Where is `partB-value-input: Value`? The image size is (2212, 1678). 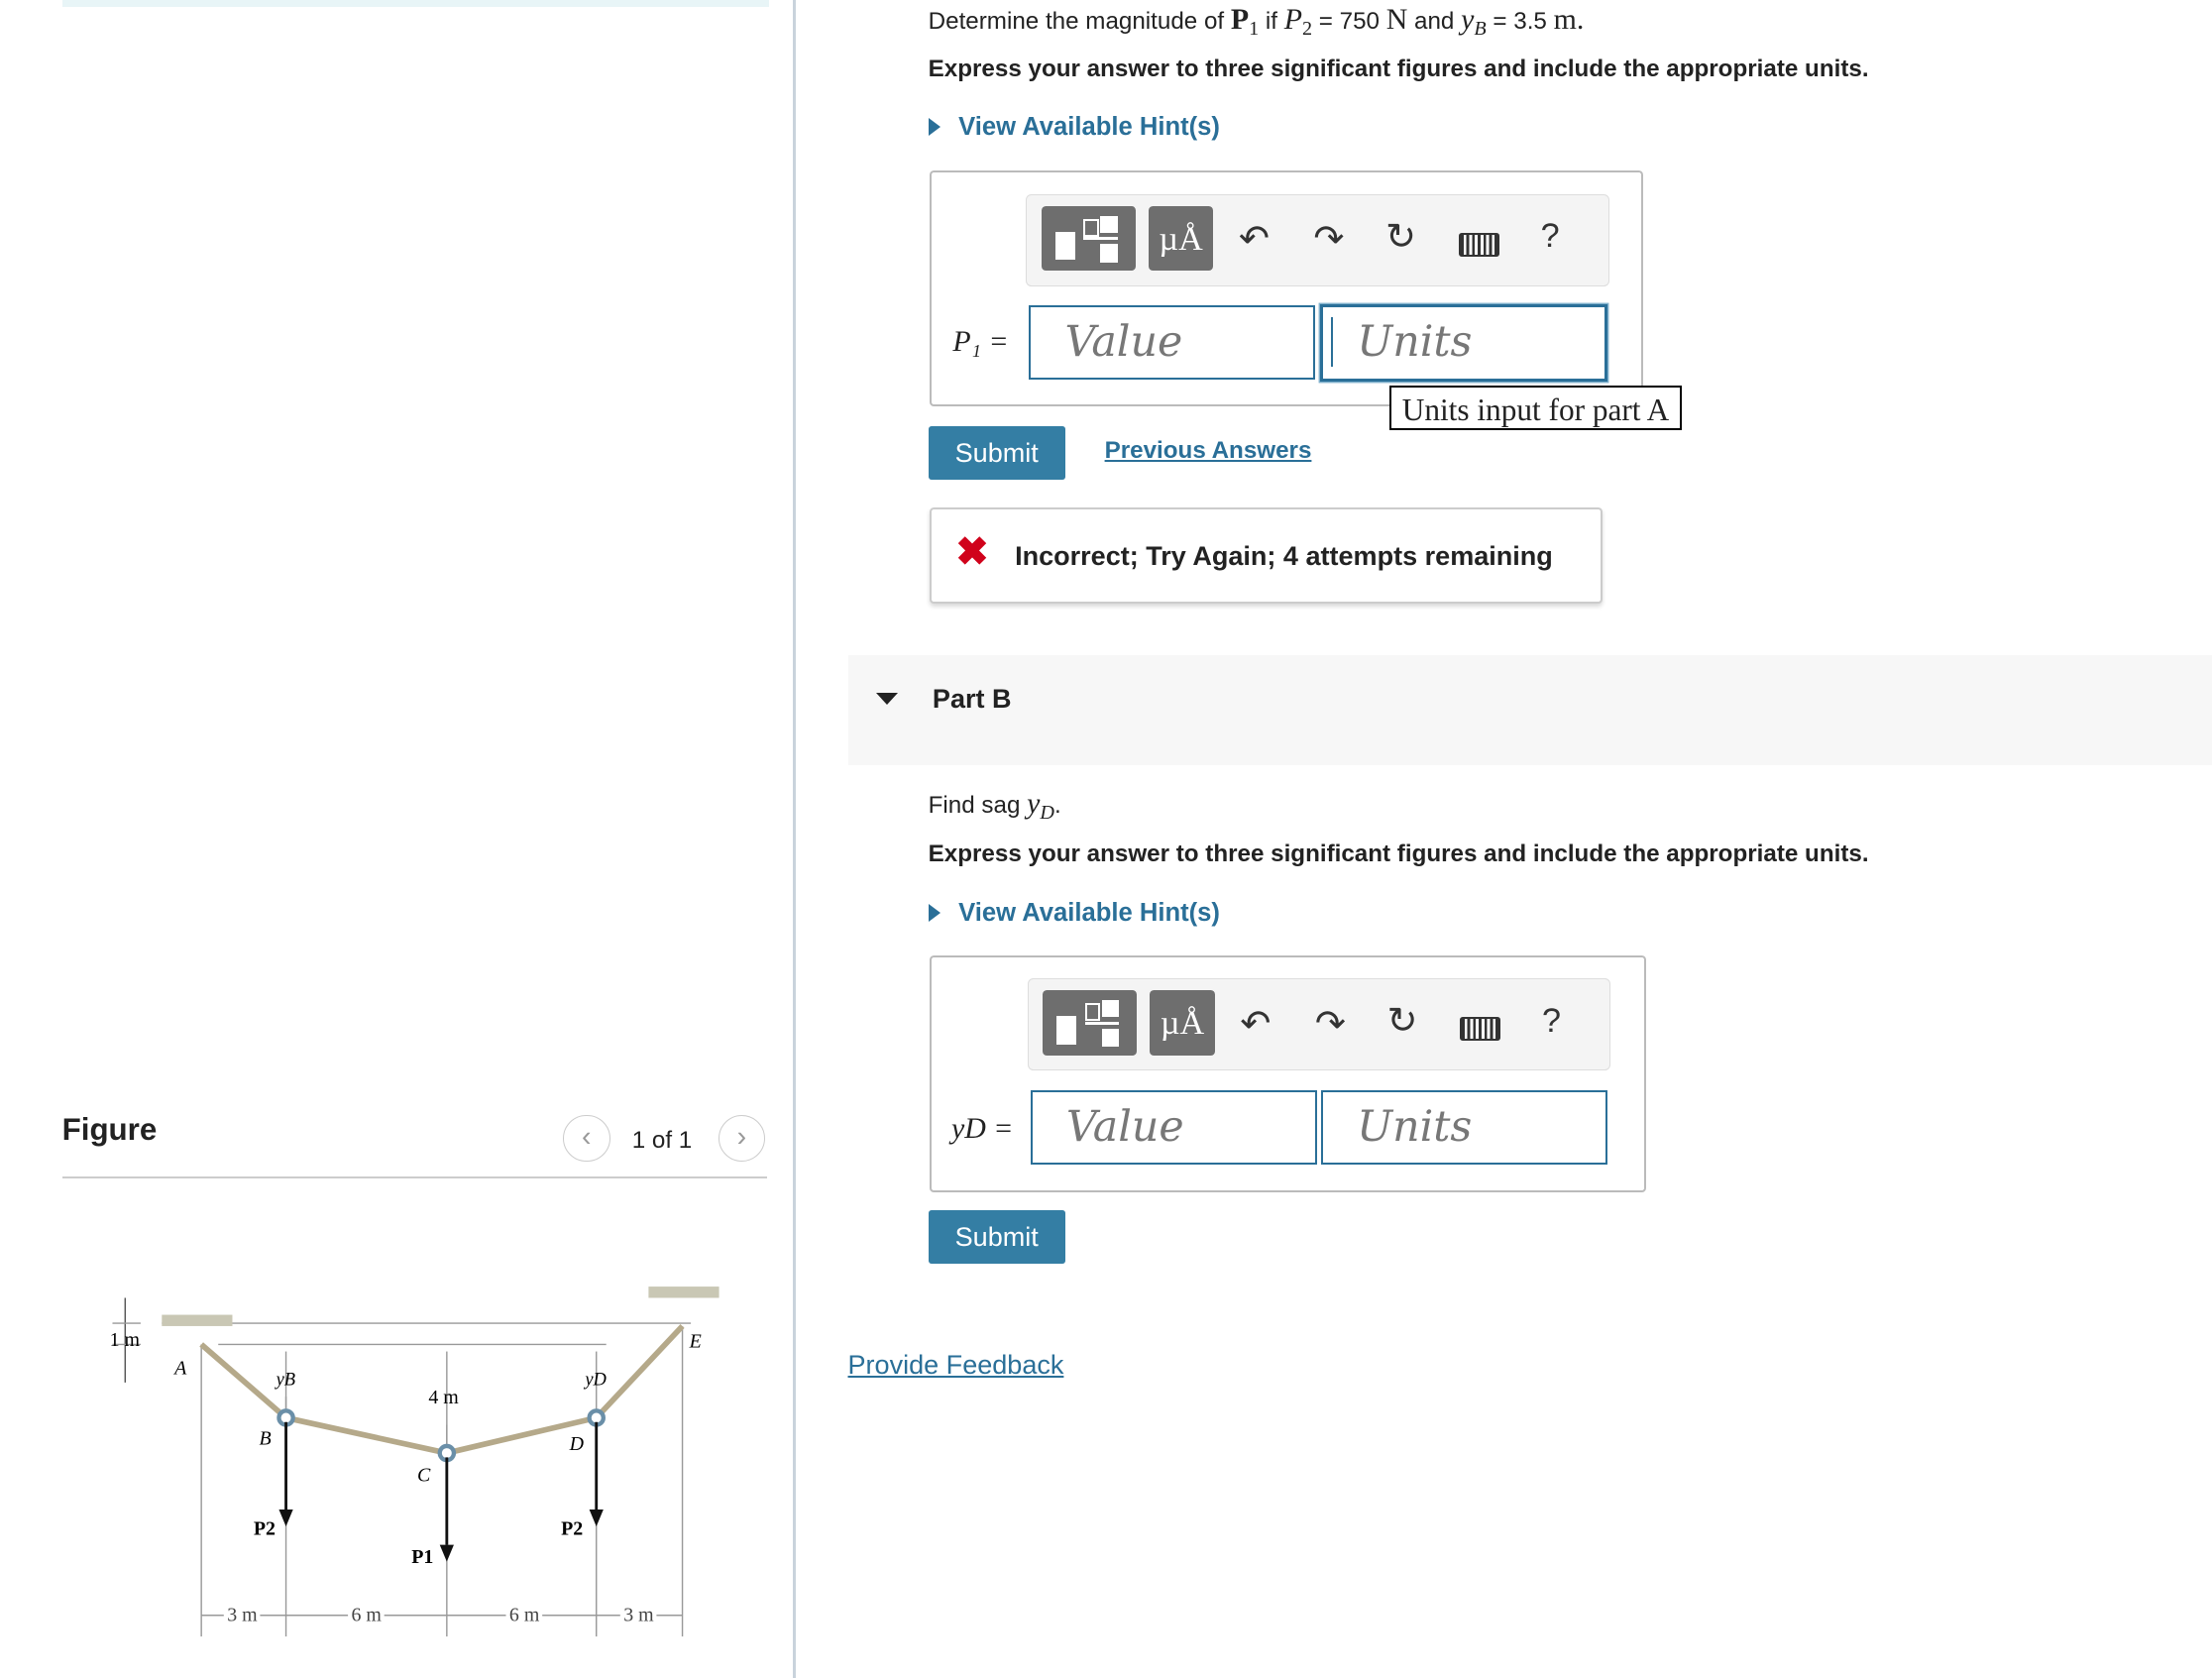
partB-value-input: Value is located at coordinates (1173, 1127).